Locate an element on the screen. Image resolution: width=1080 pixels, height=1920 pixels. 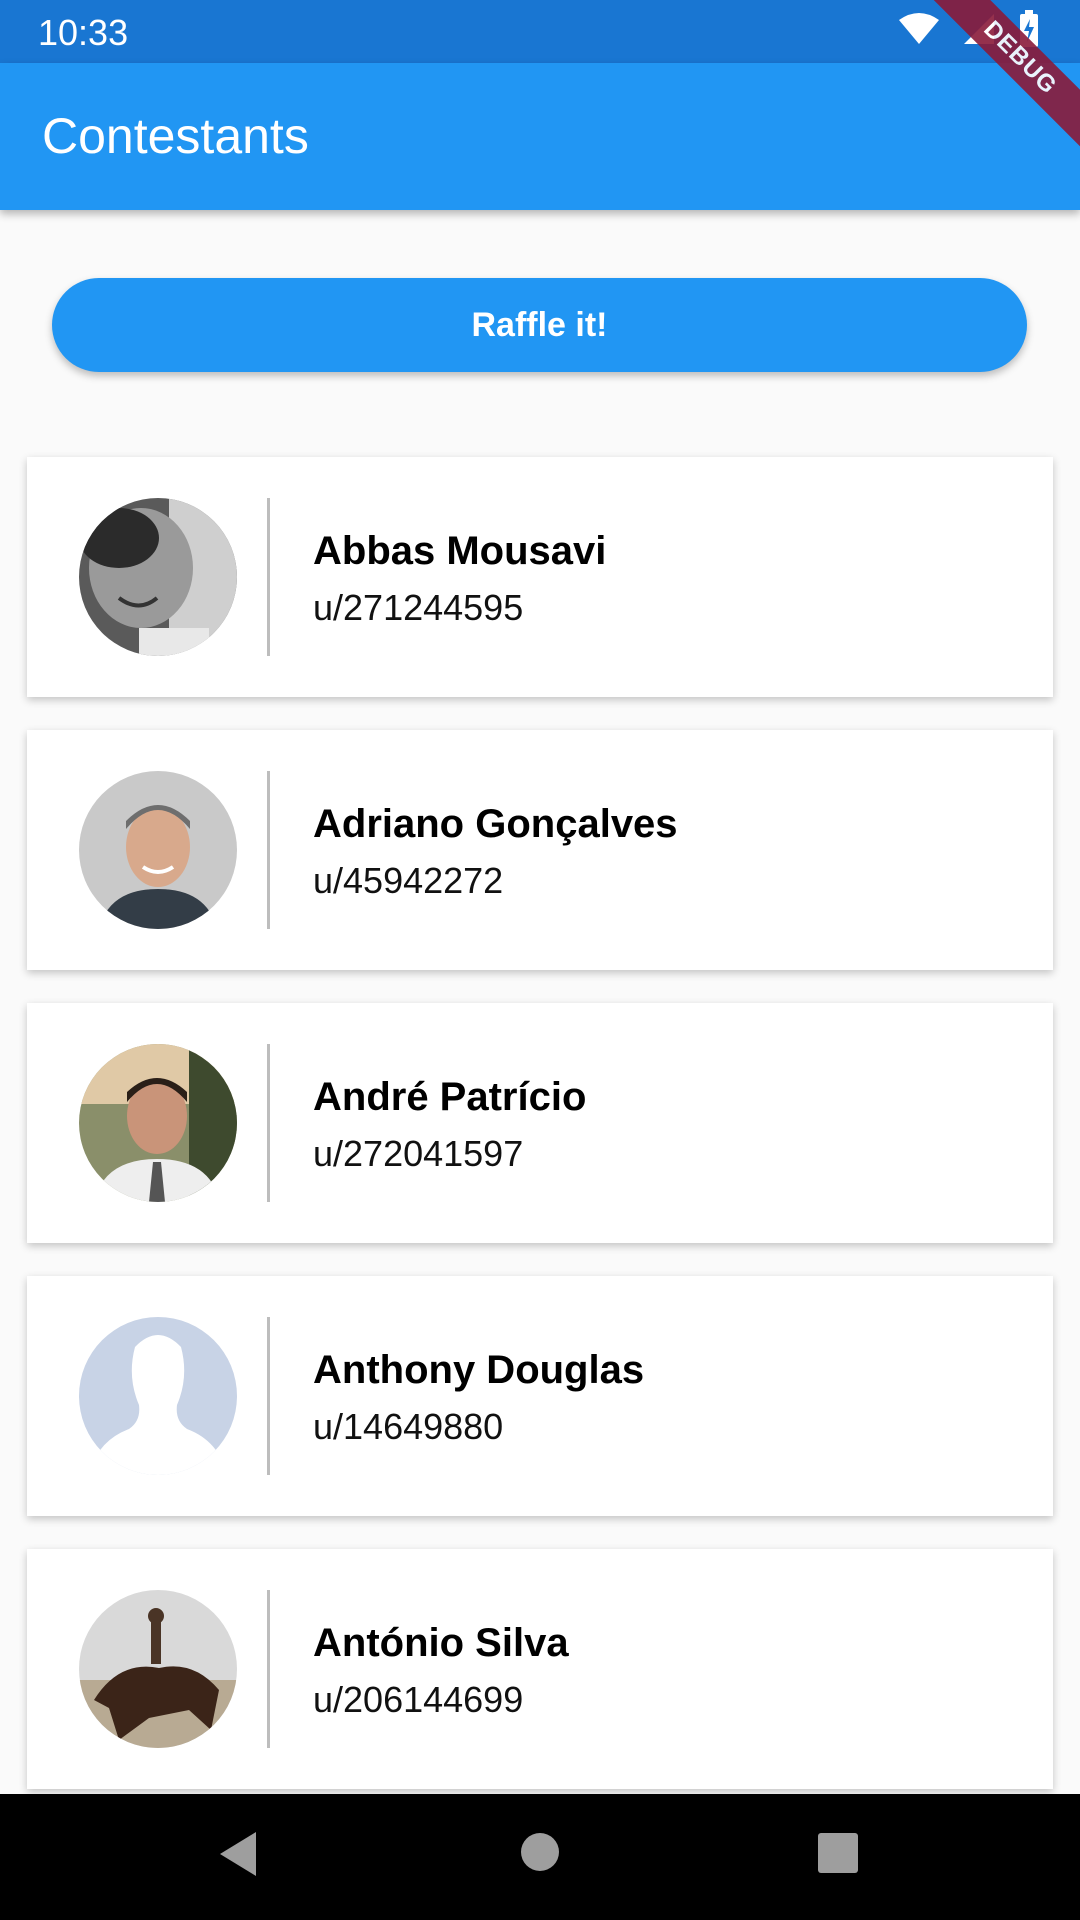
status-bar: 10:33 is located at coordinates (540, 31).